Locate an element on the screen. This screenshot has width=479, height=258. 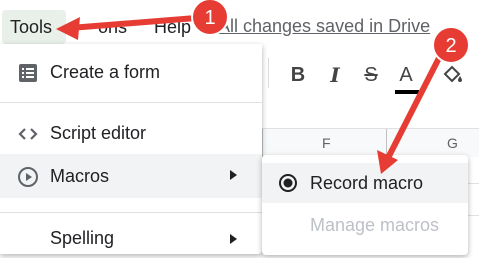
menu-help: Help is located at coordinates (172, 27).